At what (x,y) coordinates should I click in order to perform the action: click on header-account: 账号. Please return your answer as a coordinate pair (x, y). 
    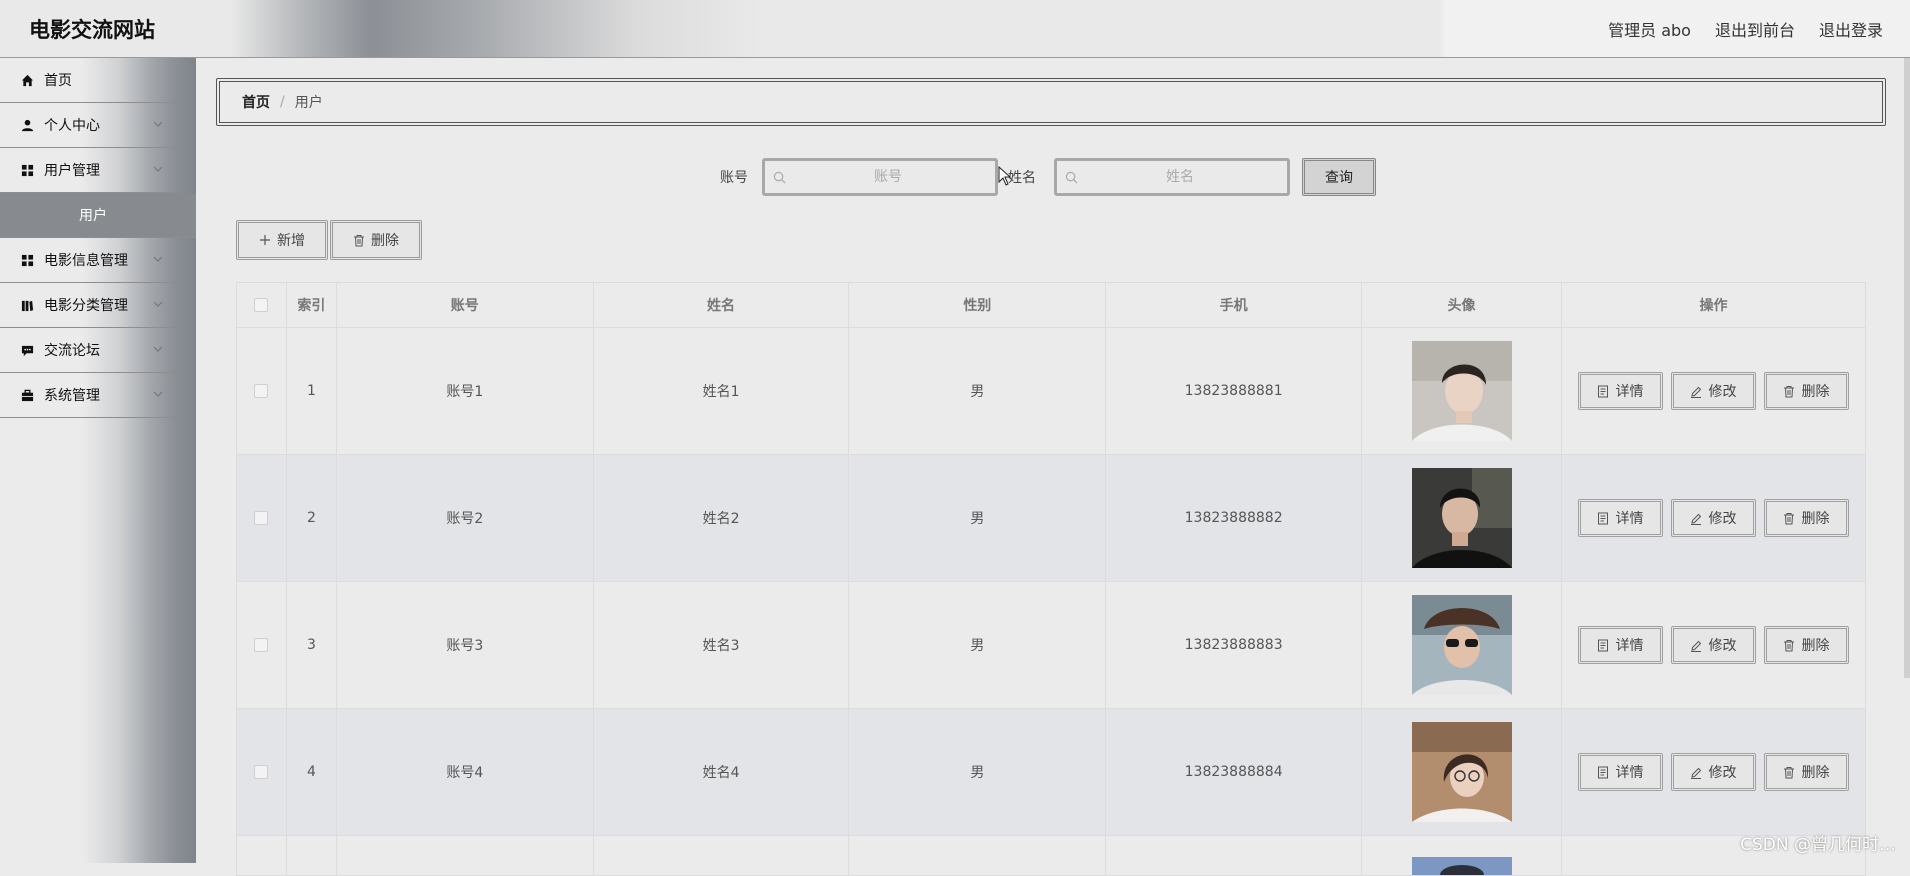
    Looking at the image, I should click on (464, 305).